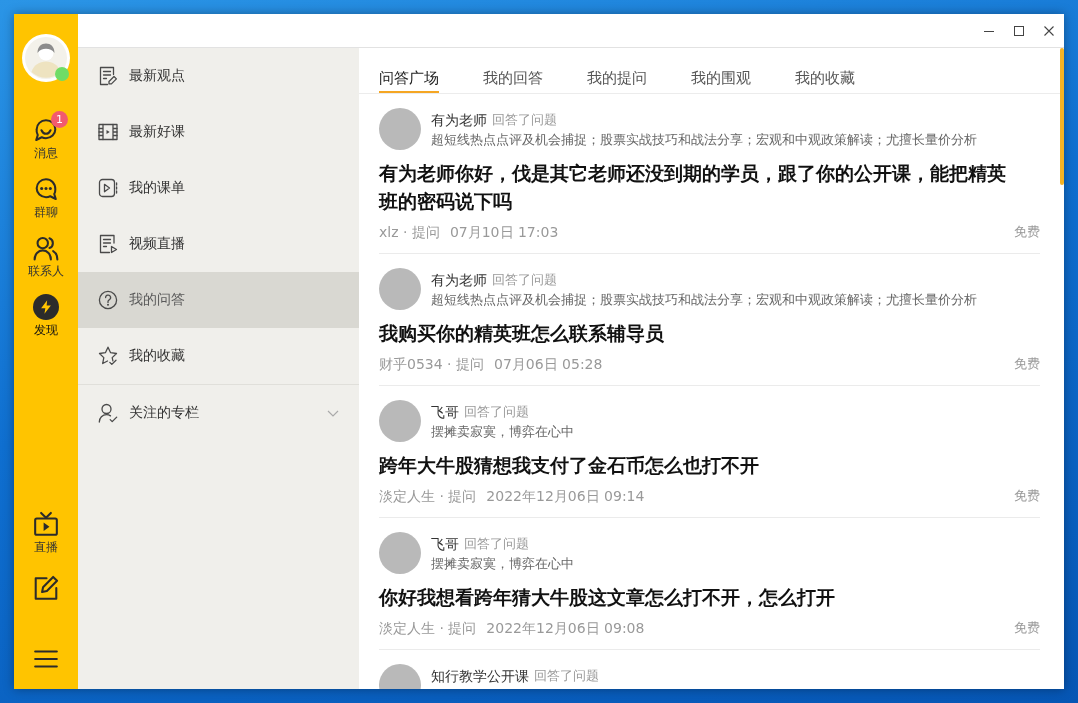 The width and height of the screenshot is (1078, 703). What do you see at coordinates (46, 198) in the screenshot?
I see `nav-button: 群聊` at bounding box center [46, 198].